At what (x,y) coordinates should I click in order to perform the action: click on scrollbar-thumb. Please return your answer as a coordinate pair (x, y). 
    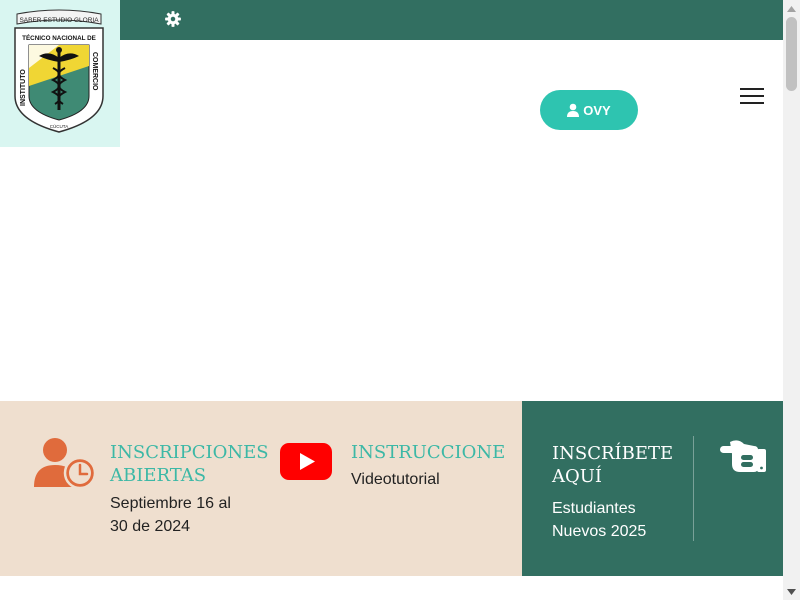
    Looking at the image, I should click on (791, 54).